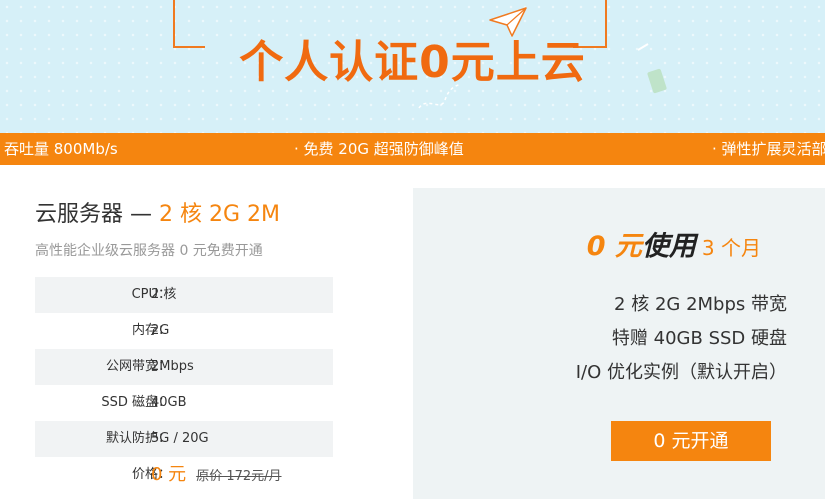 The width and height of the screenshot is (825, 499). What do you see at coordinates (668, 246) in the screenshot?
I see `offer-use: 使用` at bounding box center [668, 246].